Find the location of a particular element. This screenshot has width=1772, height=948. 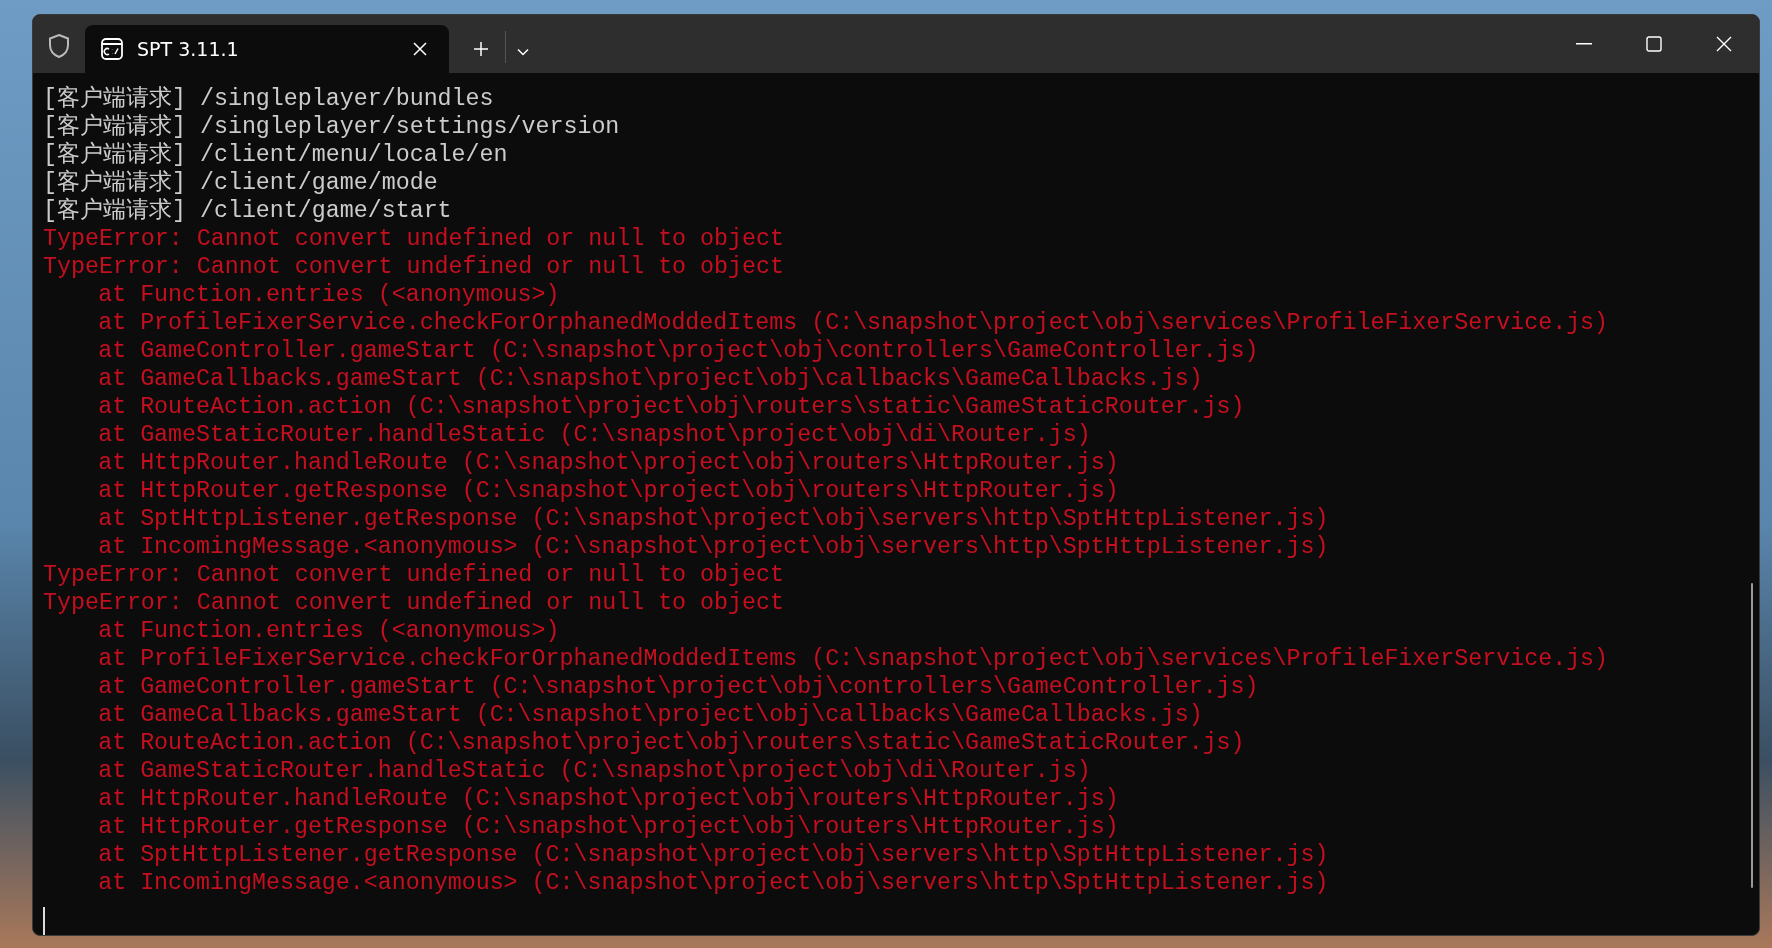

log-line: [客户端请求] /client/game/mode is located at coordinates (240, 183).